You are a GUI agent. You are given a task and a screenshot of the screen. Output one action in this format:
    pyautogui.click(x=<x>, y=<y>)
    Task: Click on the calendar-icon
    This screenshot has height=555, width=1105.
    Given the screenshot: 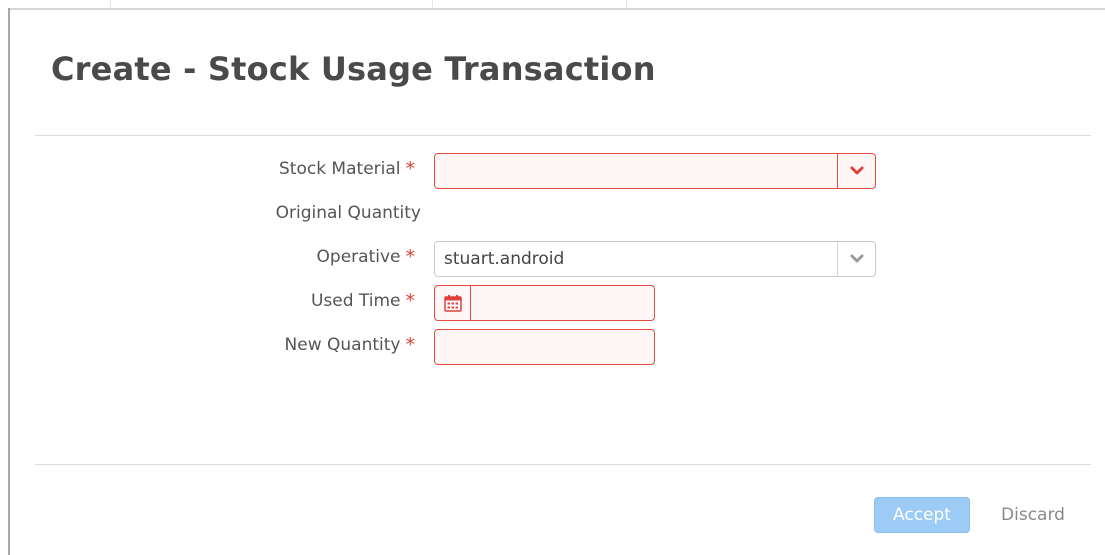 What is the action you would take?
    pyautogui.click(x=452, y=303)
    